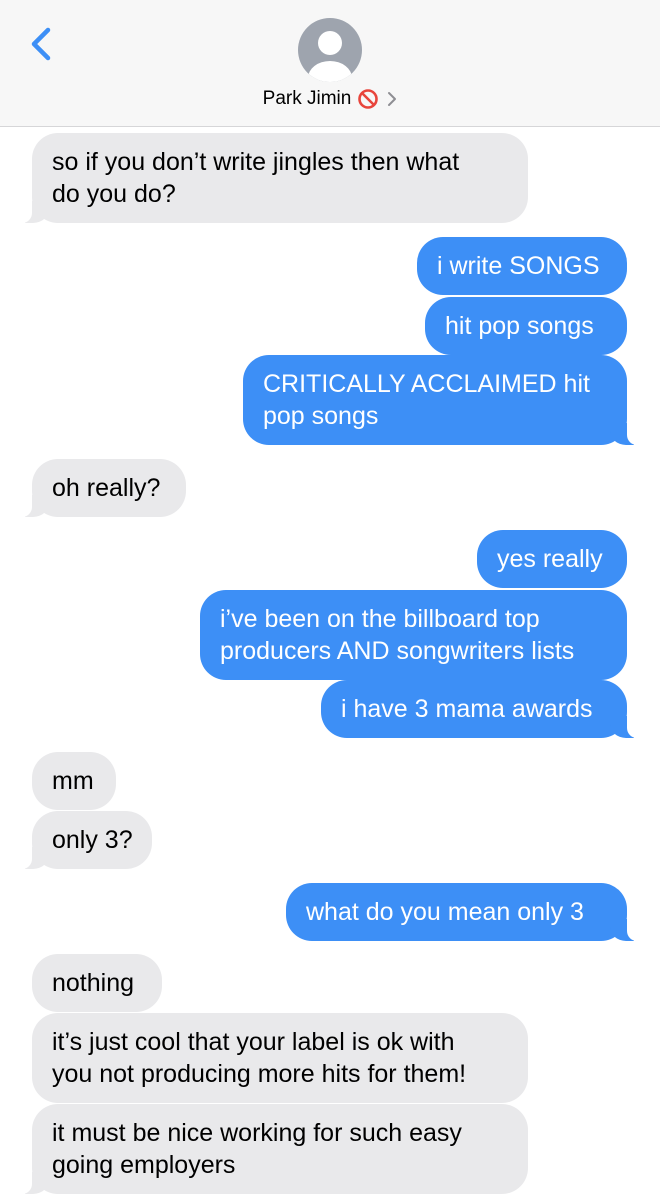  What do you see at coordinates (106, 488) in the screenshot?
I see `message-line: oh really?` at bounding box center [106, 488].